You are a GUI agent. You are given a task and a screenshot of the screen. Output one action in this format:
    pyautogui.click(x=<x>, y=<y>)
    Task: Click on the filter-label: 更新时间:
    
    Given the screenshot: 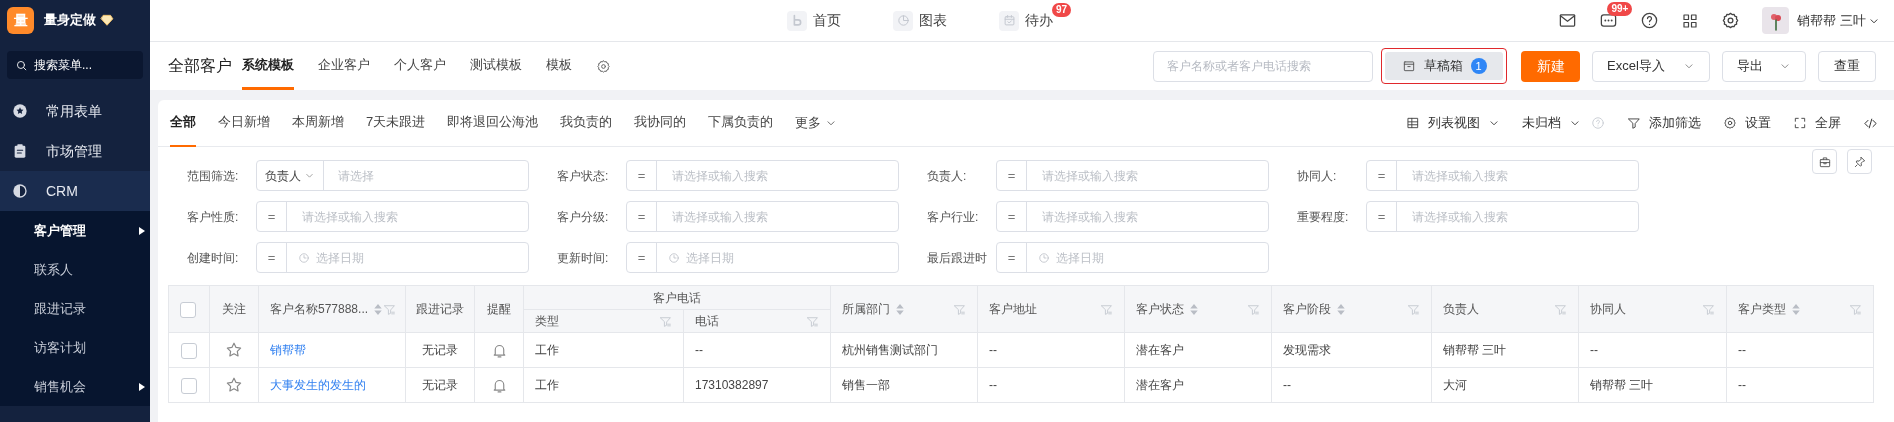 What is the action you would take?
    pyautogui.click(x=583, y=258)
    